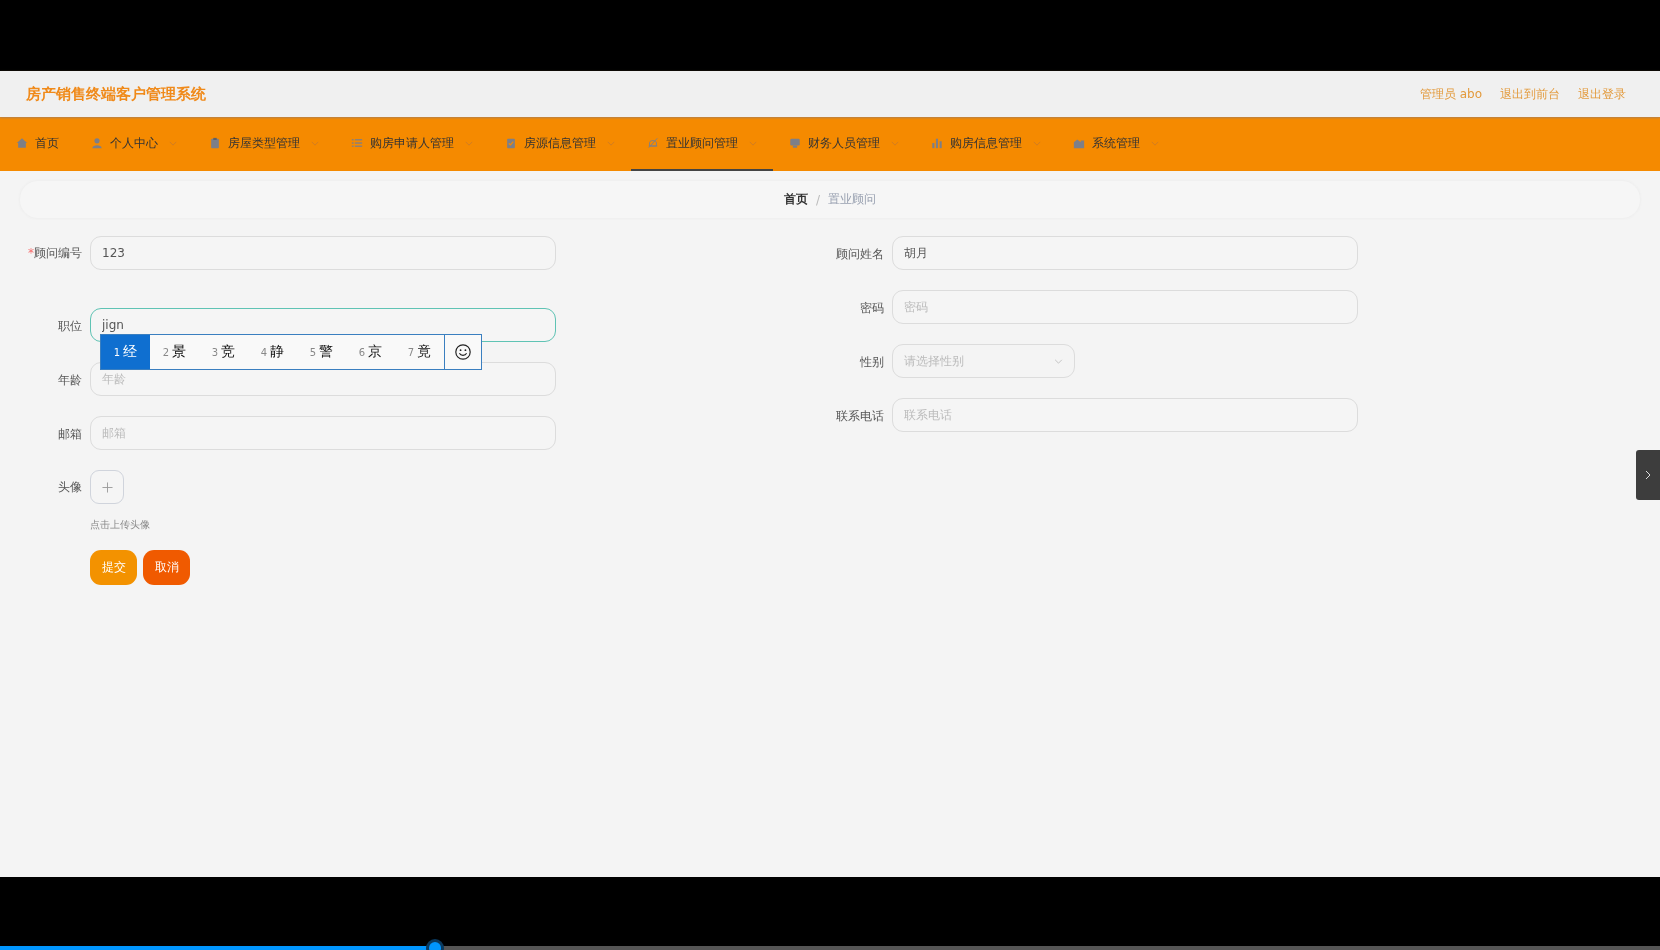 The width and height of the screenshot is (1660, 950). I want to click on nav-menu-item: 房屋类型管理, so click(264, 144).